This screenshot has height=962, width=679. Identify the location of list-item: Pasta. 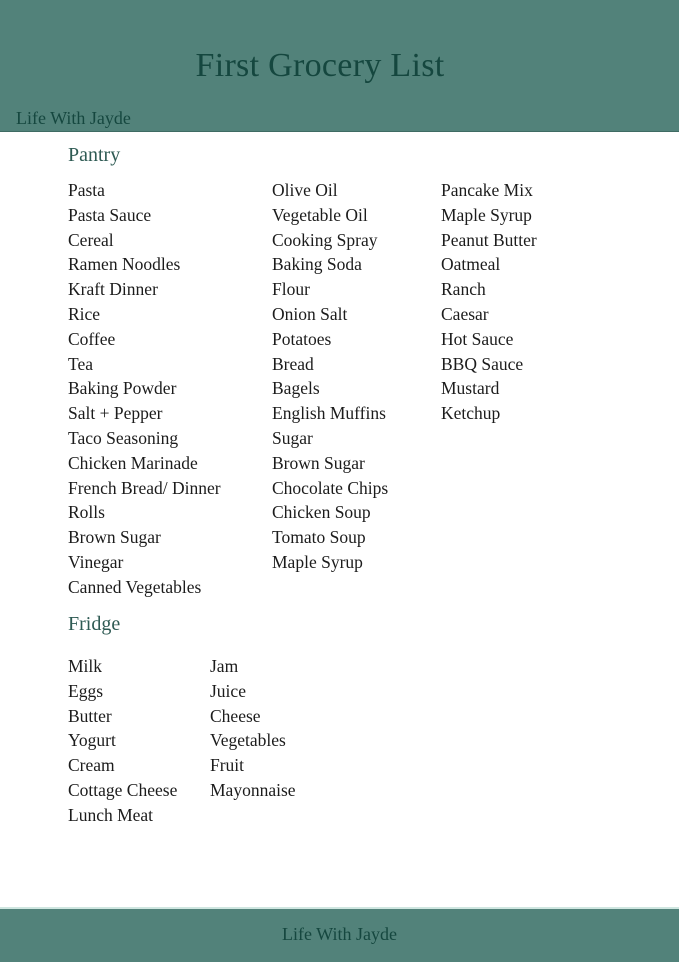
(86, 190).